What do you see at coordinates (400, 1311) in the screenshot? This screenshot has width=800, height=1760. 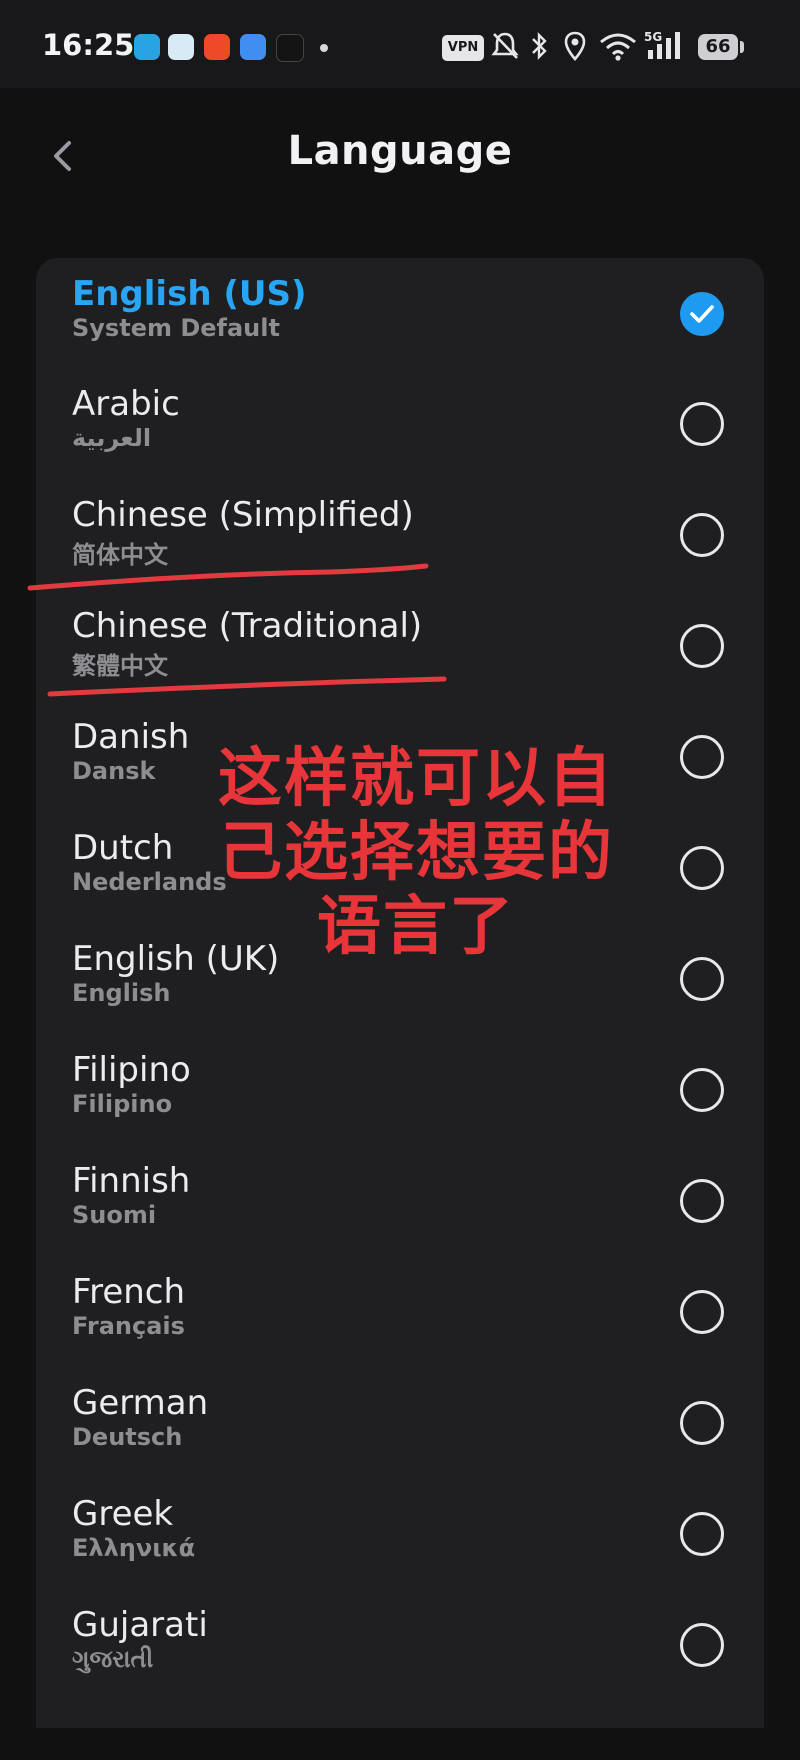 I see `language-row-french: French Français` at bounding box center [400, 1311].